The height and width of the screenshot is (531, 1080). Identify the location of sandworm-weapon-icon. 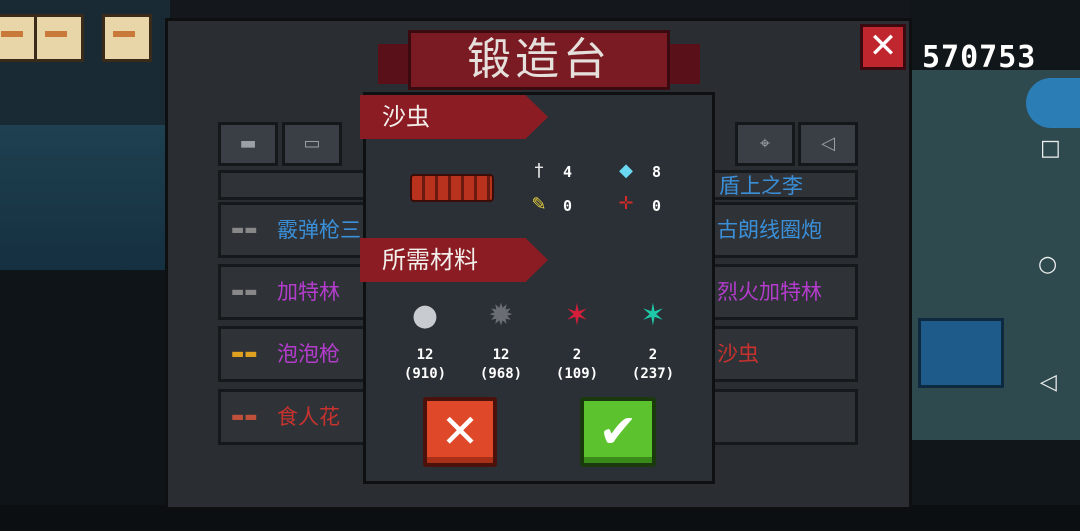
(452, 188).